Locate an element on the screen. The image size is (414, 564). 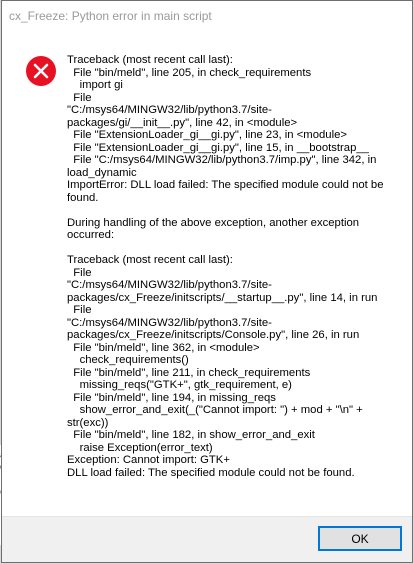
title-bar: cx_Freeze: Python error in main script is located at coordinates (207, 16).